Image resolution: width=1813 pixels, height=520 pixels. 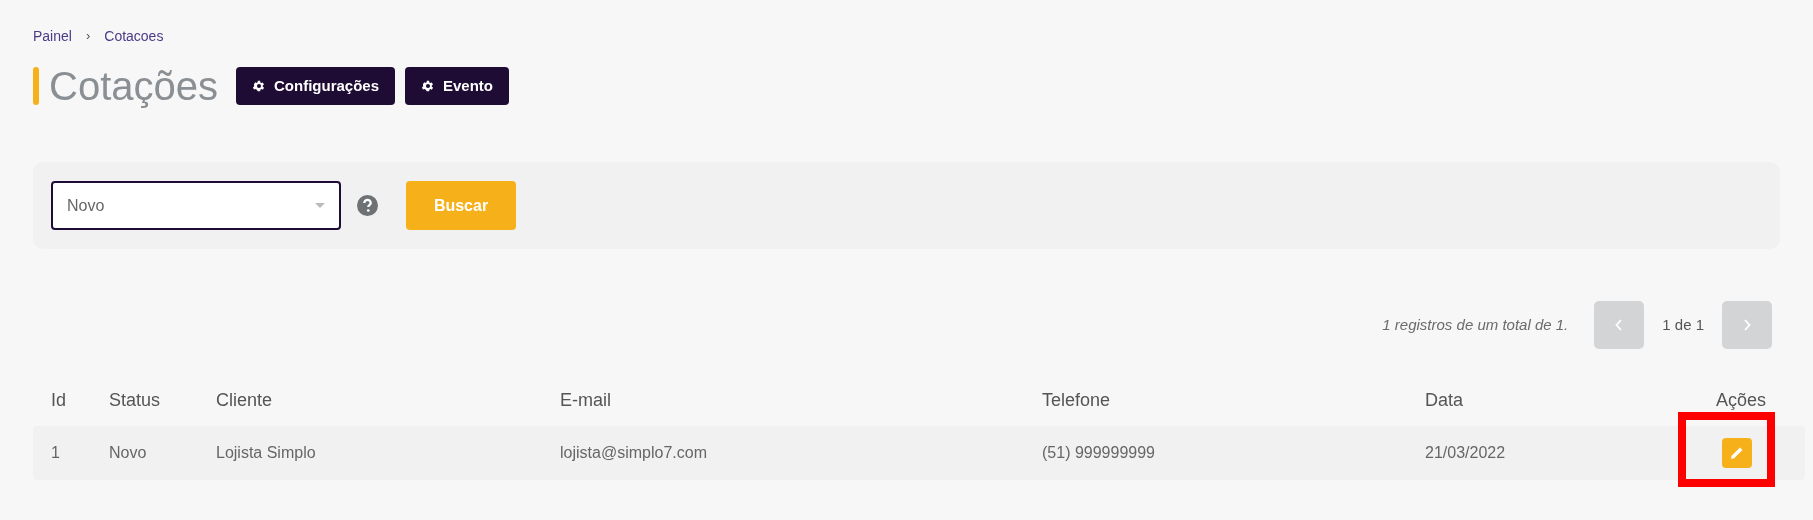 I want to click on pencil-icon, so click(x=1737, y=453).